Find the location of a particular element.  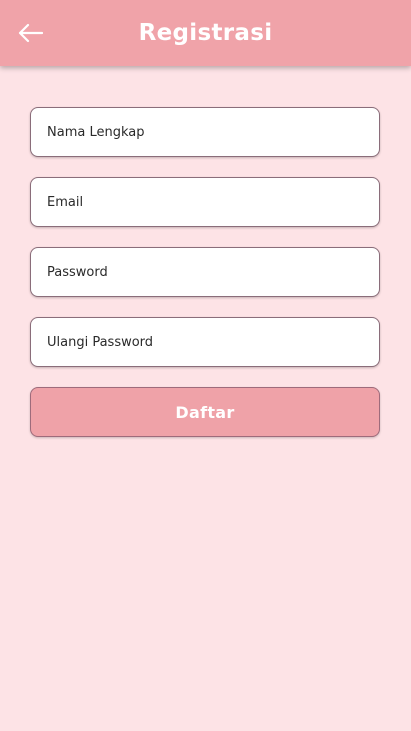

email-input is located at coordinates (205, 202).